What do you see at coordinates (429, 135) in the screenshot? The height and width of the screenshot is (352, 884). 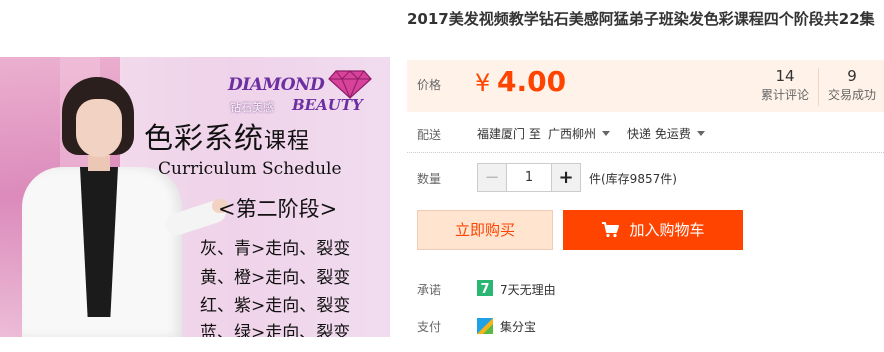 I see `shipping-label: 配送` at bounding box center [429, 135].